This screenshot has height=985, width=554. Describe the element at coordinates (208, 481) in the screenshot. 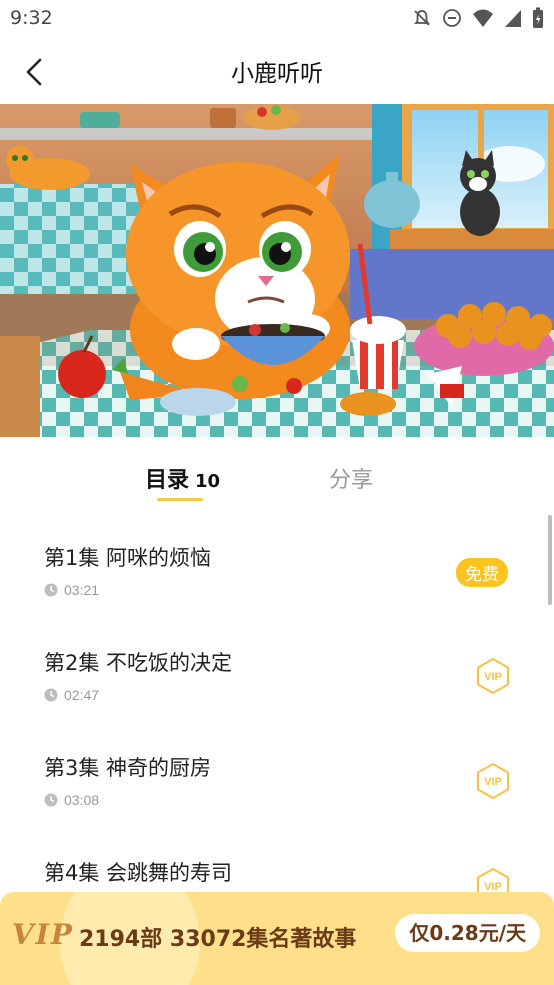

I see `episode-count: 10` at that location.